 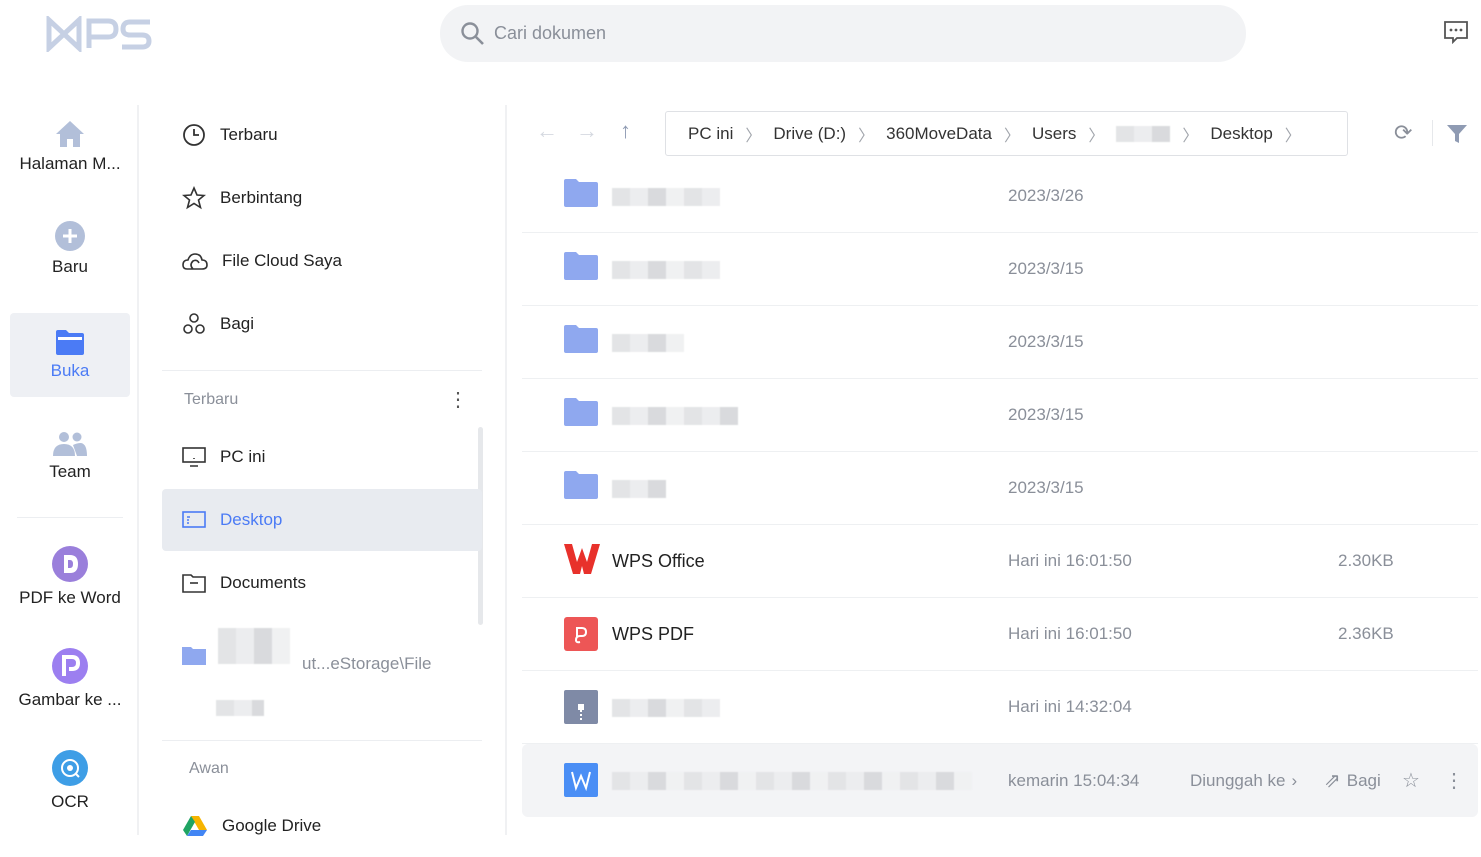 What do you see at coordinates (194, 583) in the screenshot?
I see `folder-outline-icon` at bounding box center [194, 583].